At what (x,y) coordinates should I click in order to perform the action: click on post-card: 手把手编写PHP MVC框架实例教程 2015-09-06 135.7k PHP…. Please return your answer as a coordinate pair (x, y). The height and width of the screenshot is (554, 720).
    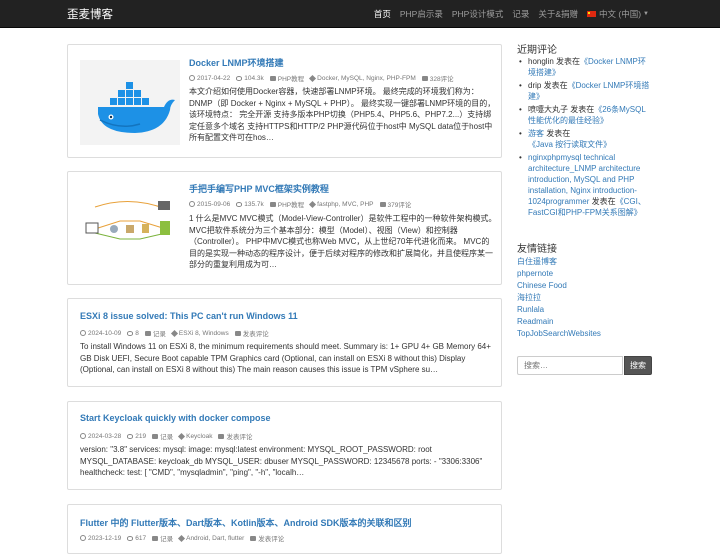
    Looking at the image, I should click on (284, 228).